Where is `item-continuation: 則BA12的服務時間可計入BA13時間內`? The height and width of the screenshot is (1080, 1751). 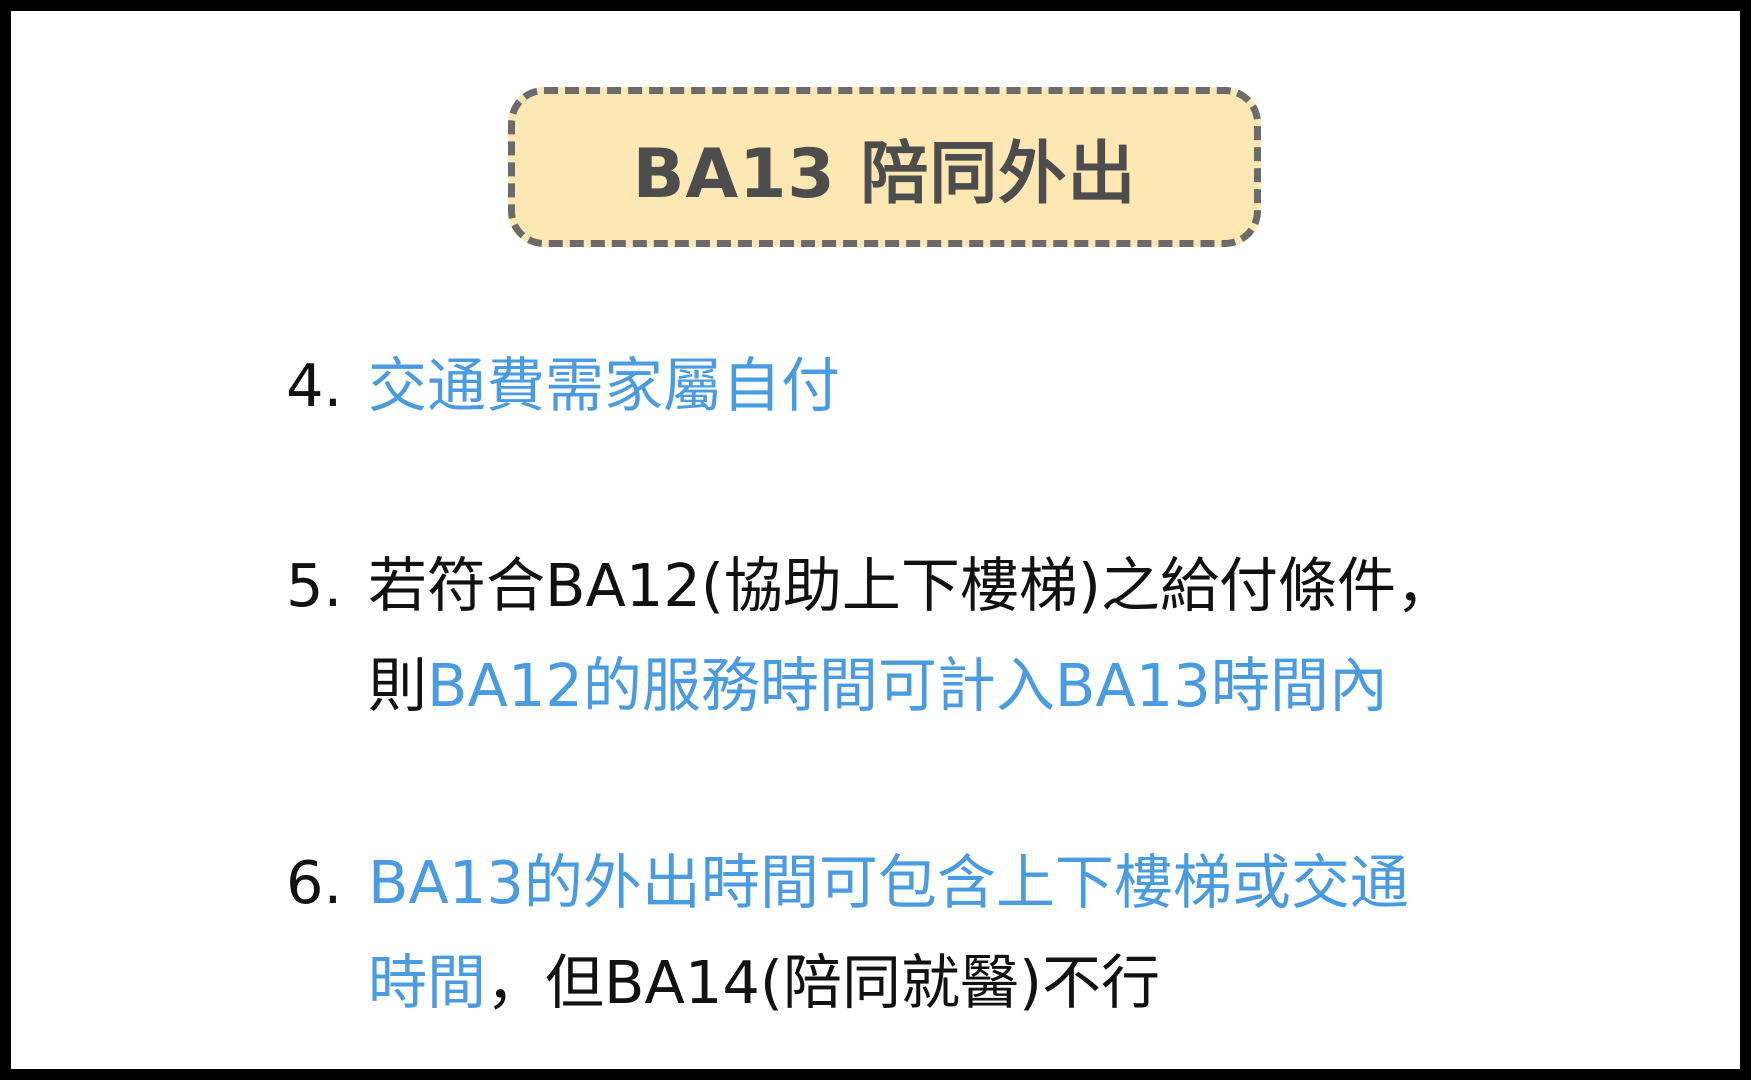 item-continuation: 則BA12的服務時間可計入BA13時間內 is located at coordinates (870, 686).